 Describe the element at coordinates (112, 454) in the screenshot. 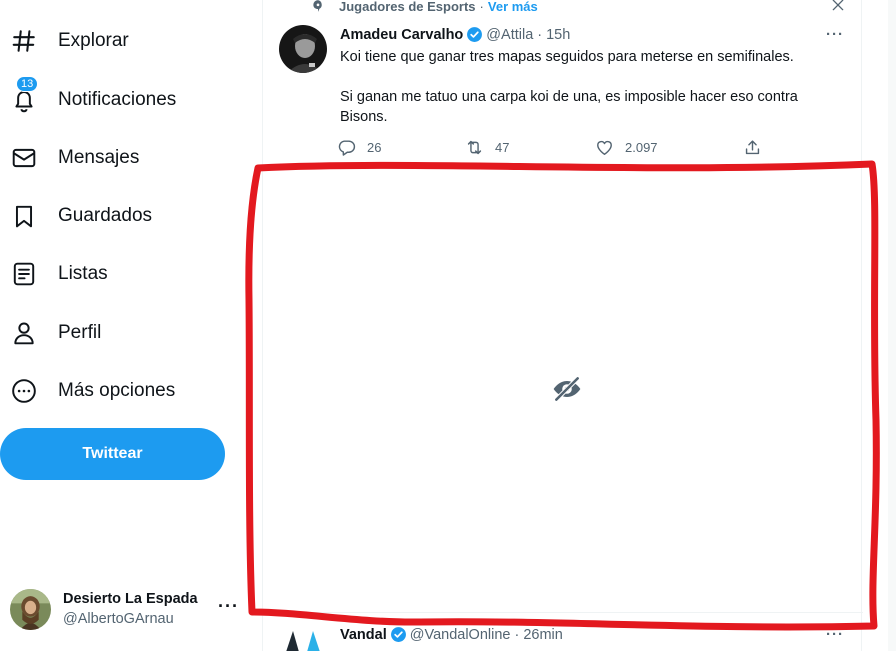

I see `tweet-button: Twittear` at that location.